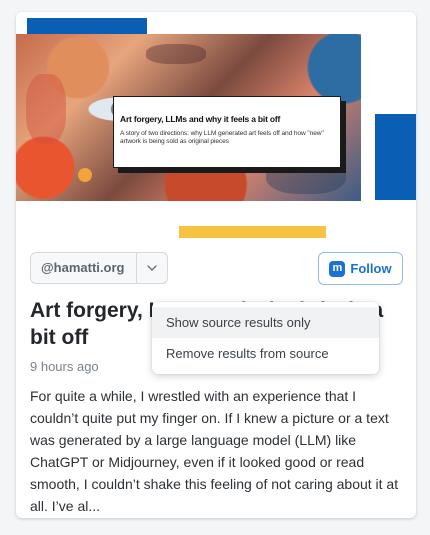 This screenshot has width=430, height=535. I want to click on menu-item-show-source-only: Show source results only, so click(265, 322).